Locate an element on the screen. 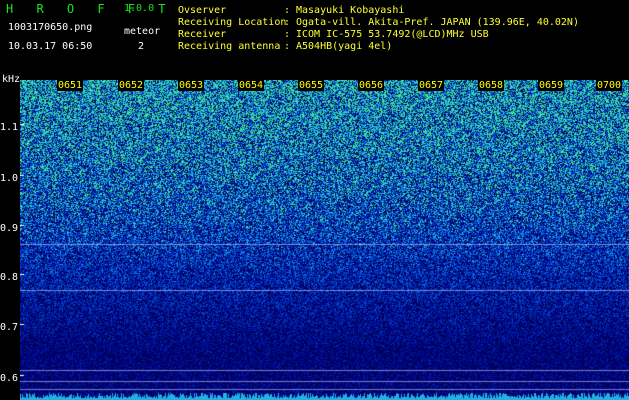  file-name: 1003170650.png is located at coordinates (50, 27).